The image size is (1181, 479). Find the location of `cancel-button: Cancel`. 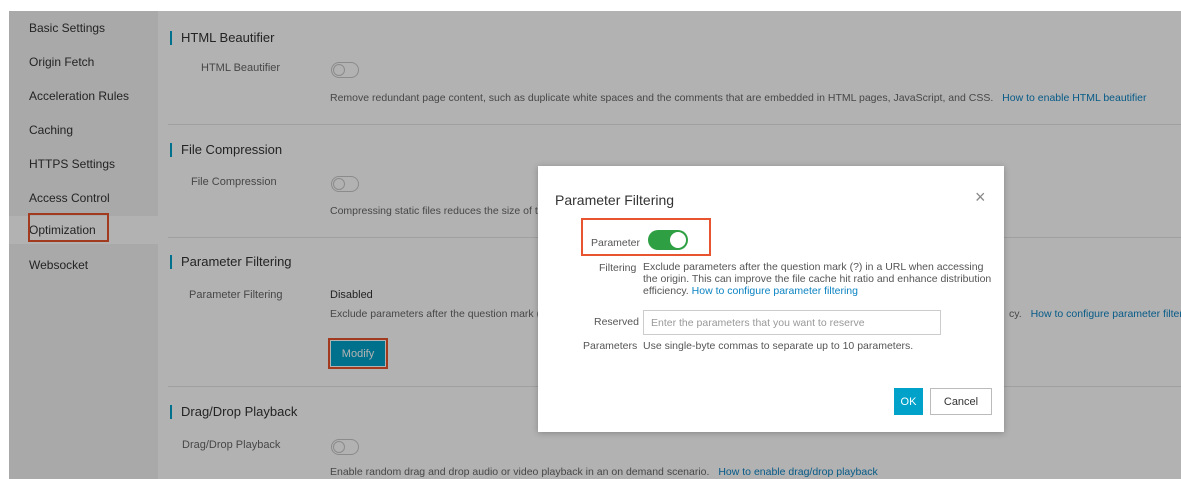

cancel-button: Cancel is located at coordinates (961, 401).